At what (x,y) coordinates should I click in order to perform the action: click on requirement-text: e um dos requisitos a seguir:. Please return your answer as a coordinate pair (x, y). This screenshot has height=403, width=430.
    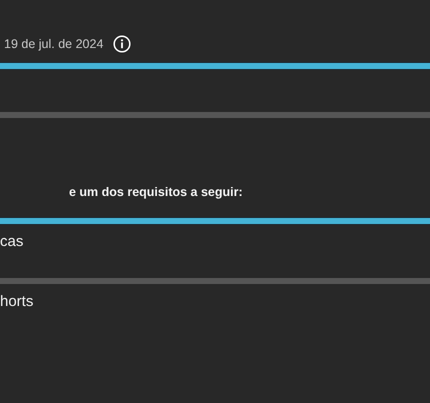
    Looking at the image, I should click on (156, 192).